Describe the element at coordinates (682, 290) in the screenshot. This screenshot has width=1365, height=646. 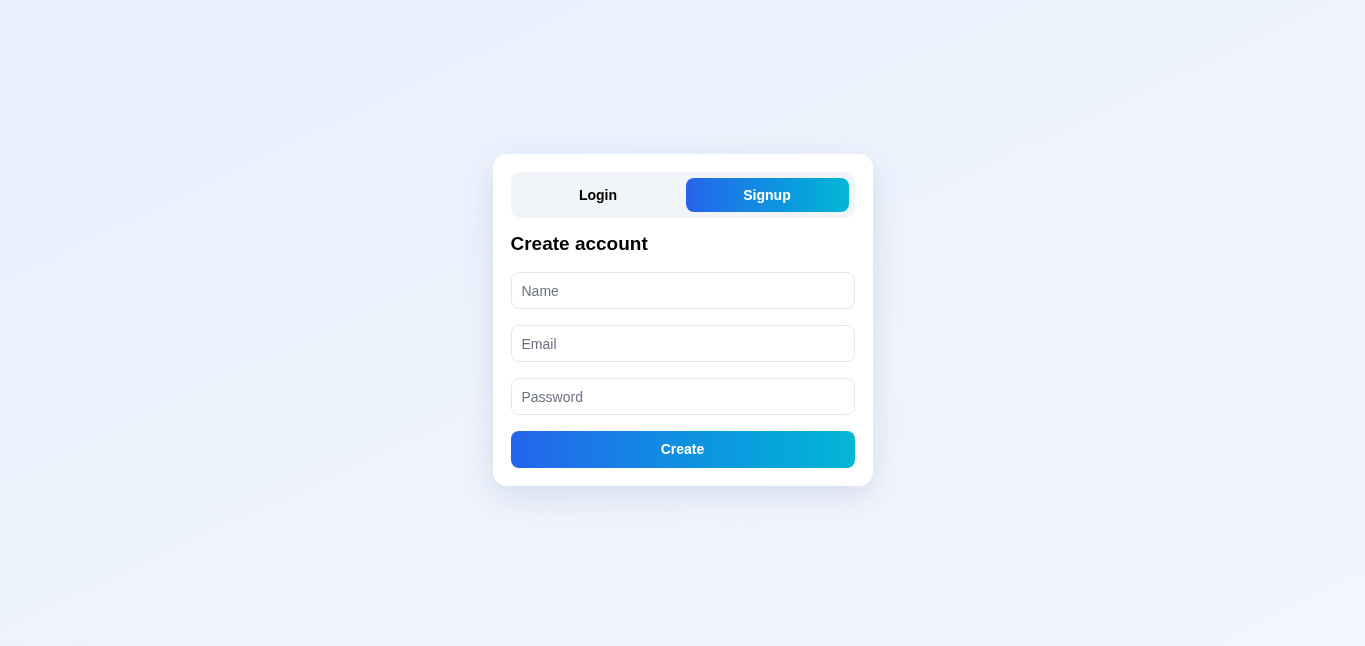
I see `input-field: Name` at that location.